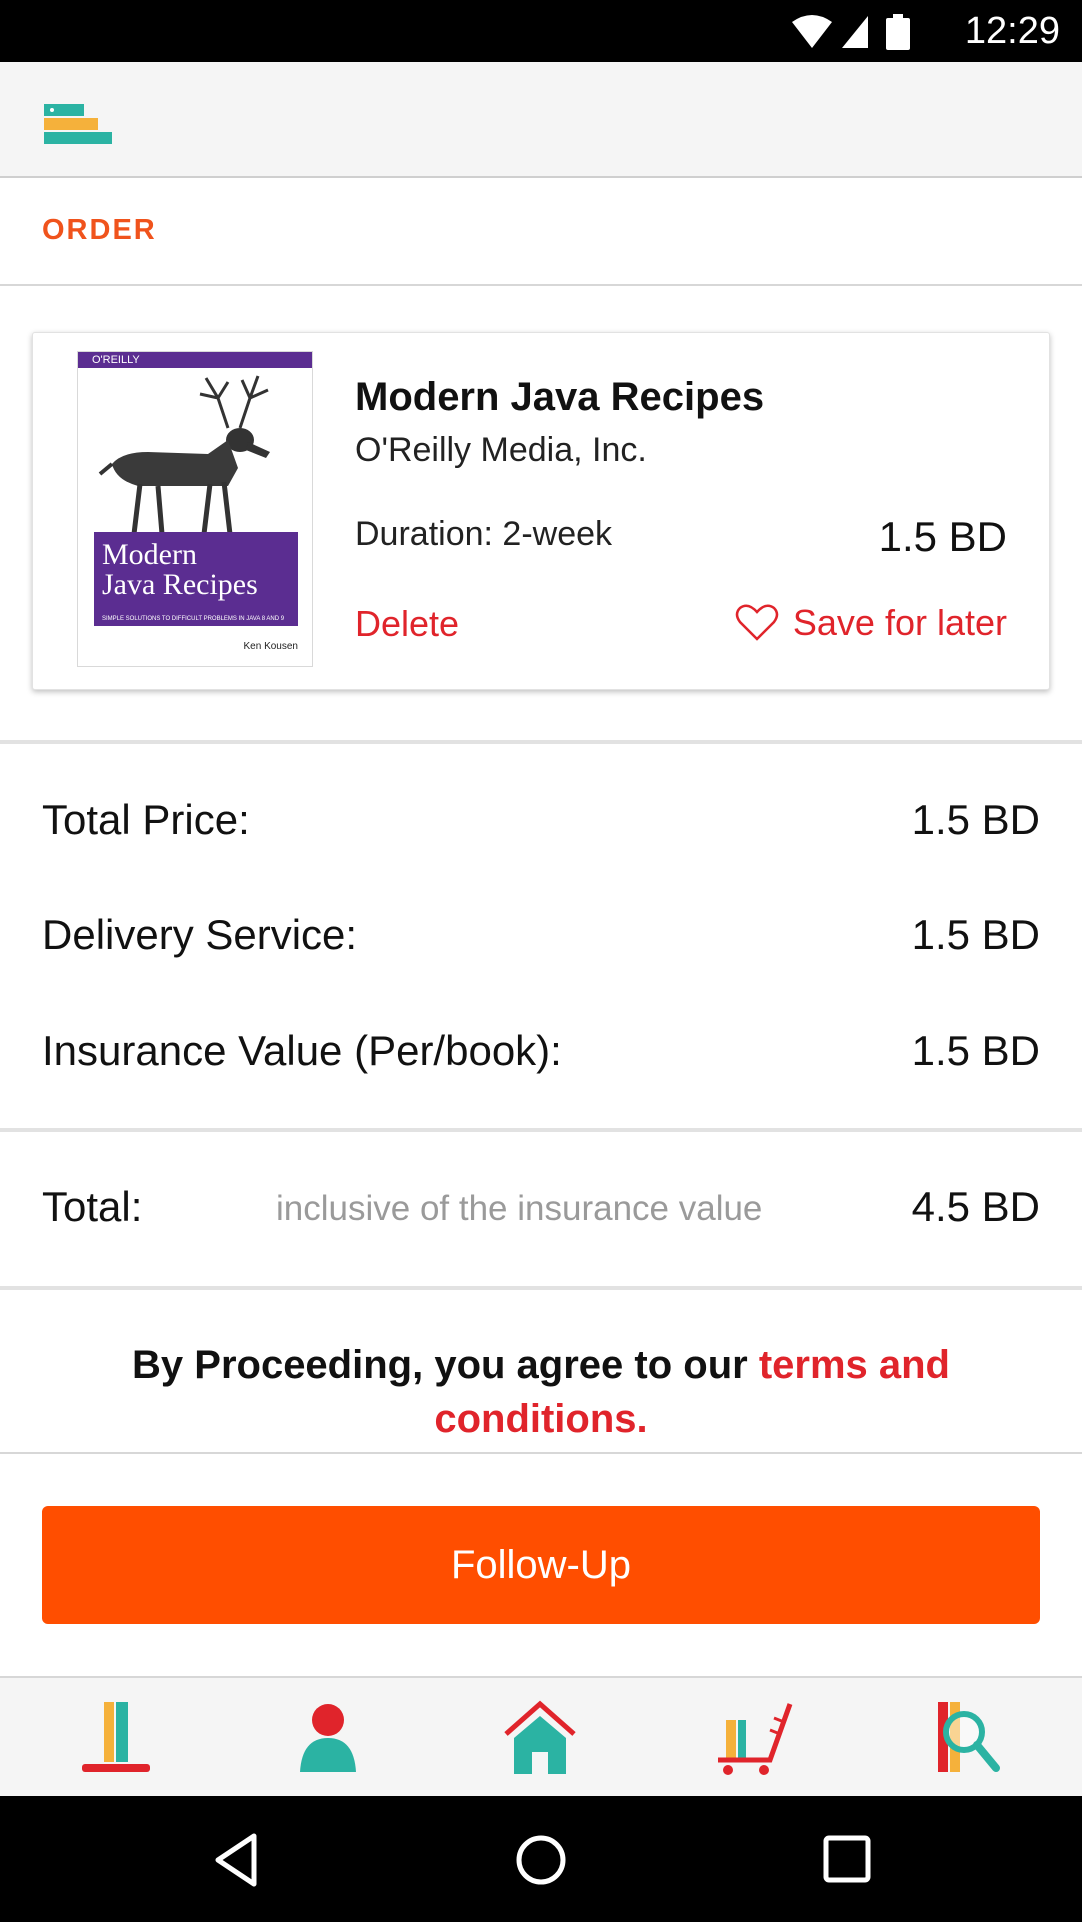 The width and height of the screenshot is (1082, 1922). Describe the element at coordinates (560, 397) in the screenshot. I see `book-title: Modern Java Recipes` at that location.